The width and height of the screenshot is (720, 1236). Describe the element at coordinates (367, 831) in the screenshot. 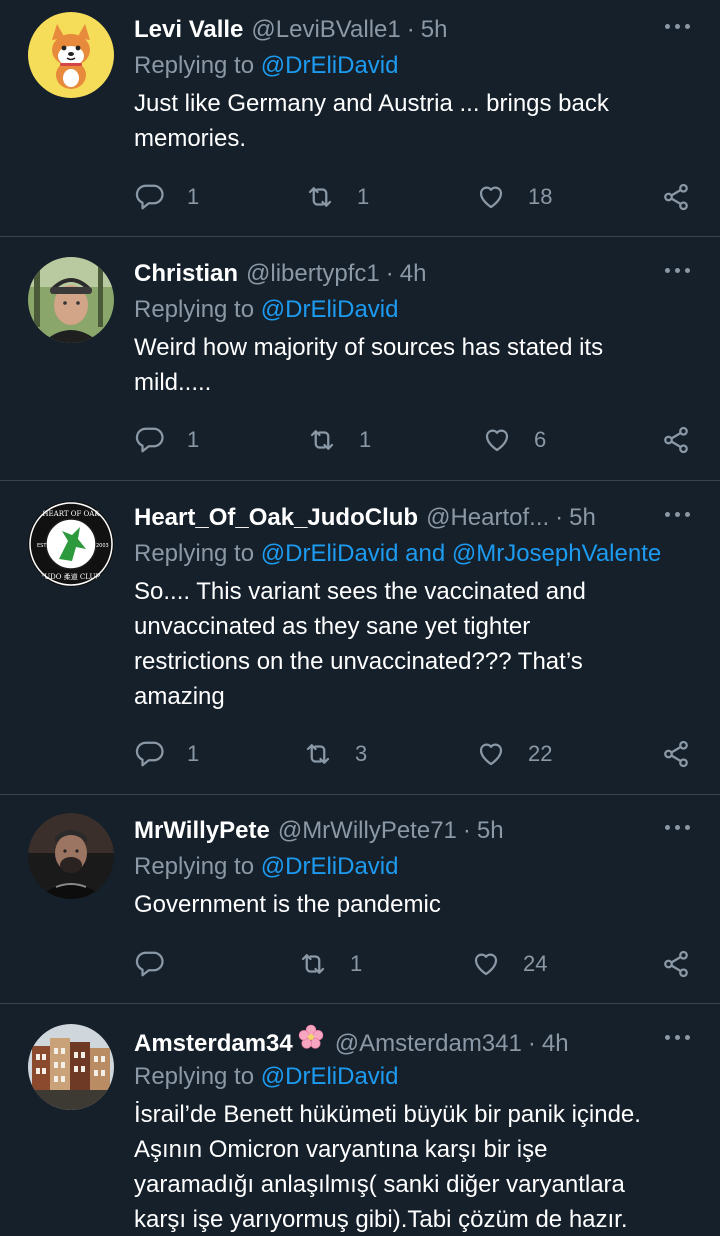

I see `author-handle: @MrWillyPete71` at that location.